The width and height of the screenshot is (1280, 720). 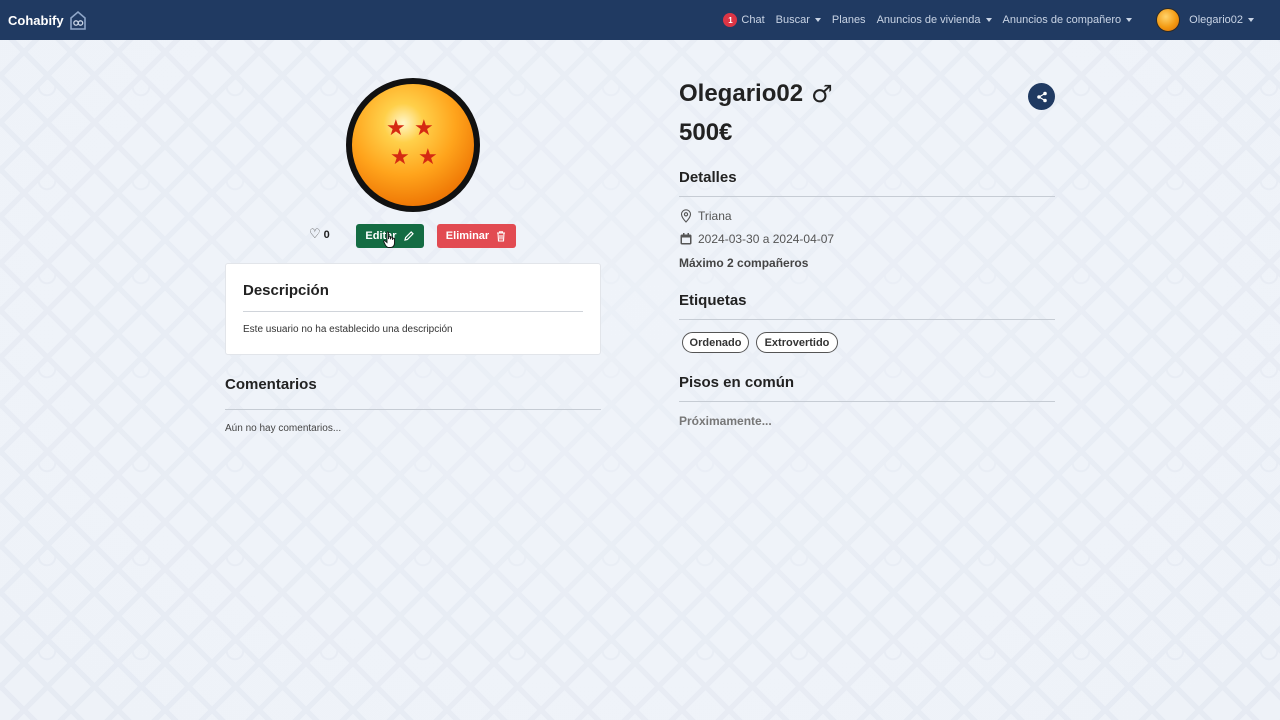 I want to click on heart-icon: ♡, so click(x=315, y=234).